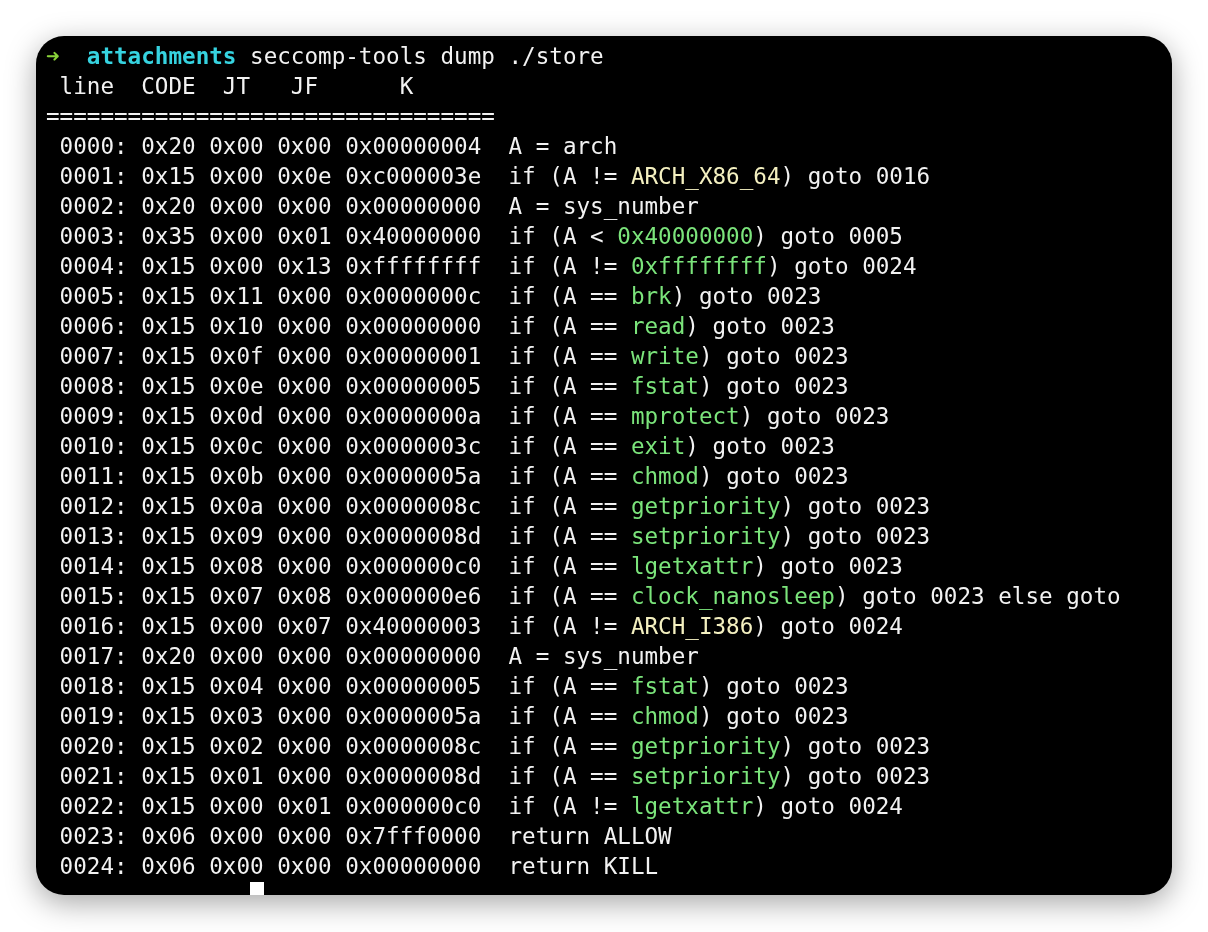  What do you see at coordinates (665, 296) in the screenshot?
I see `statement-text: if (A == brk) goto 0023` at bounding box center [665, 296].